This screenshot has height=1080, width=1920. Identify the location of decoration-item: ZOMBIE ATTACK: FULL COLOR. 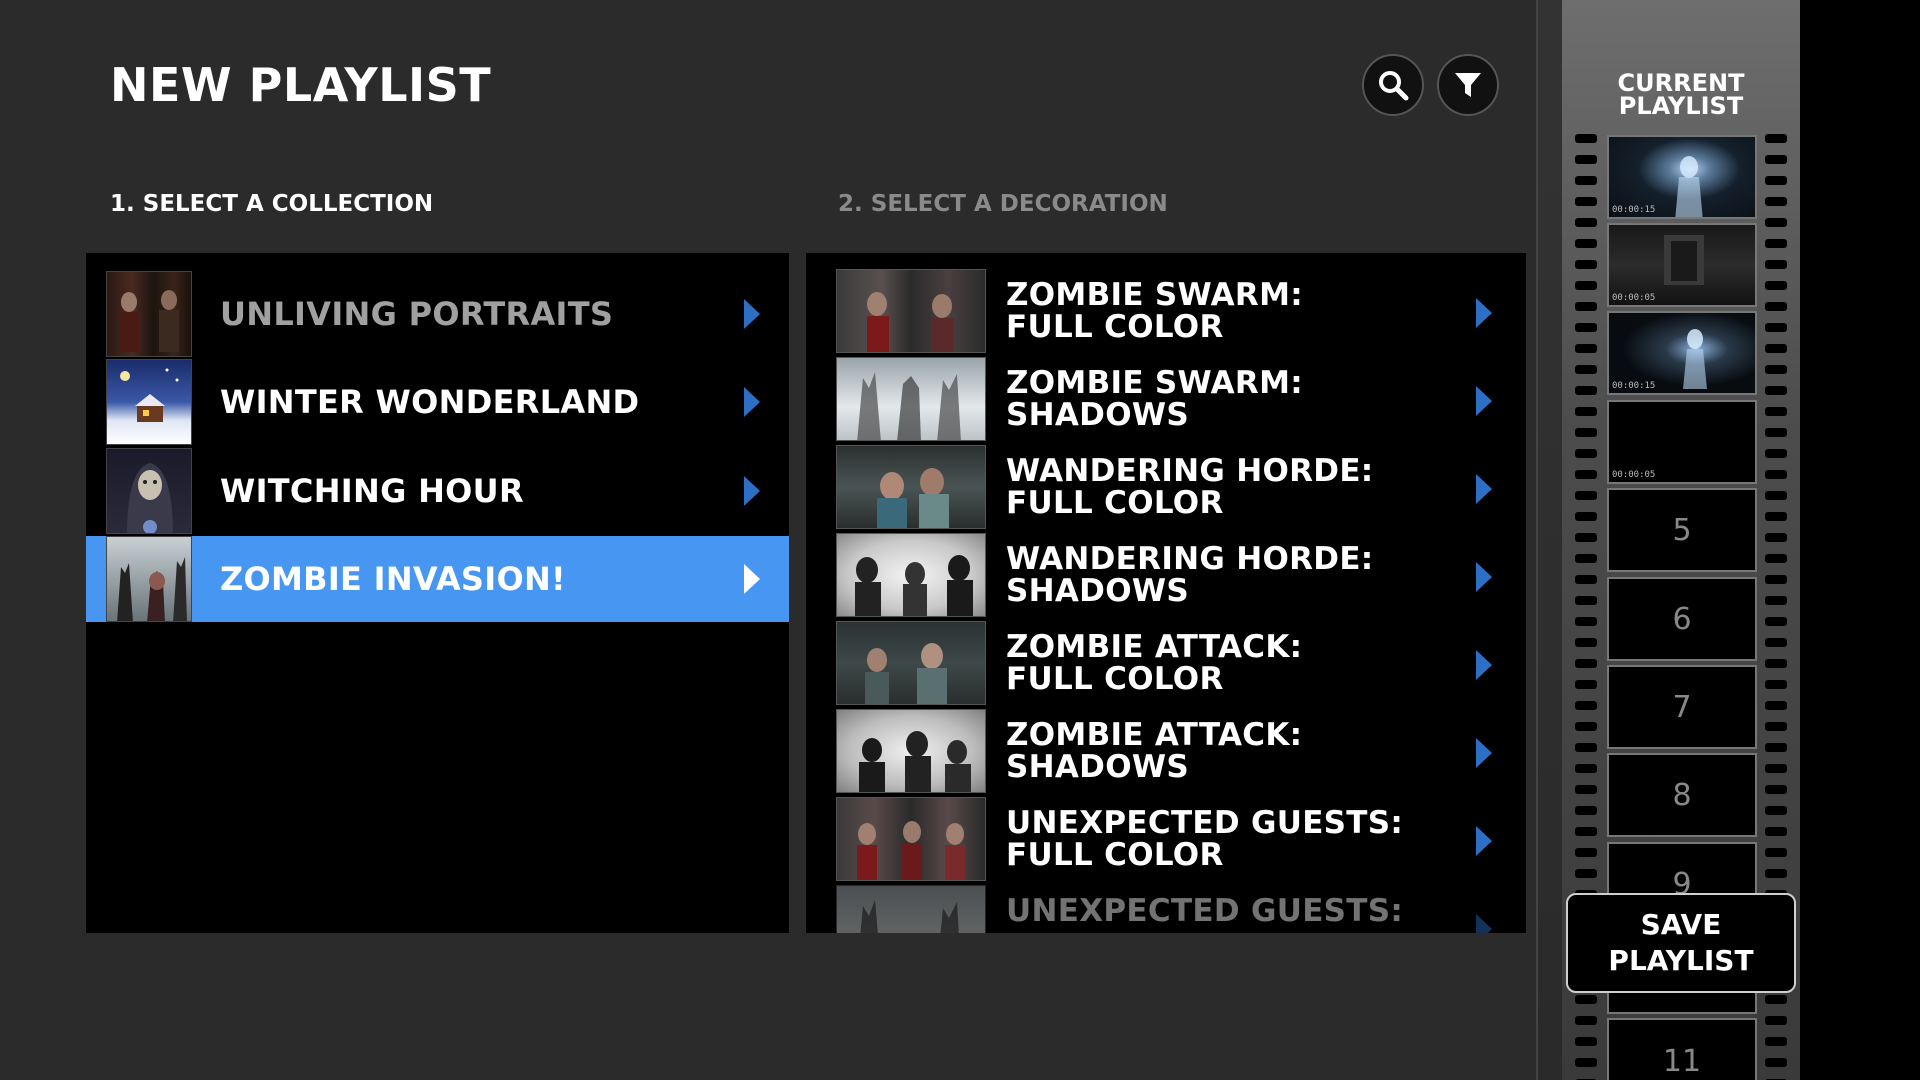
(1166, 665).